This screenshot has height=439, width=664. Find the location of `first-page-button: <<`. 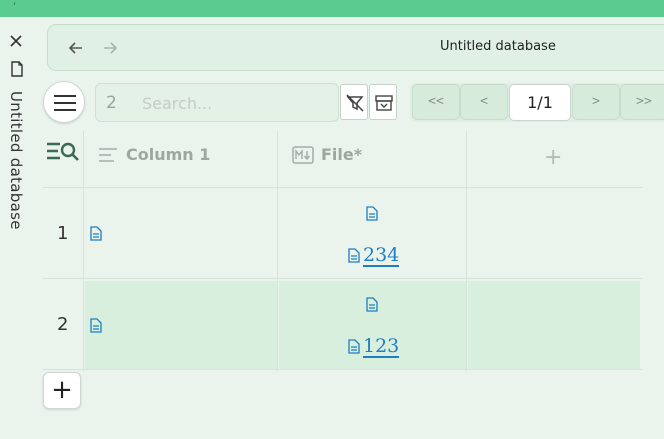

first-page-button: << is located at coordinates (436, 102).